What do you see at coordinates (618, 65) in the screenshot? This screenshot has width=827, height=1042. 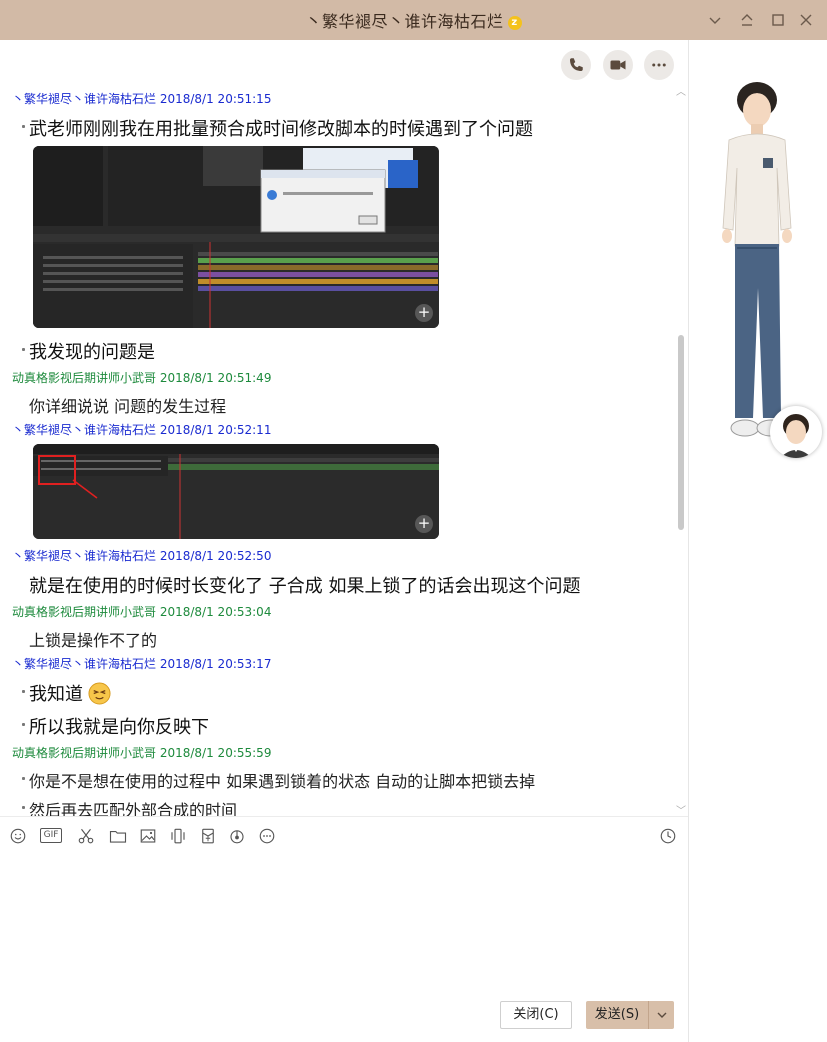 I see `video-icon` at bounding box center [618, 65].